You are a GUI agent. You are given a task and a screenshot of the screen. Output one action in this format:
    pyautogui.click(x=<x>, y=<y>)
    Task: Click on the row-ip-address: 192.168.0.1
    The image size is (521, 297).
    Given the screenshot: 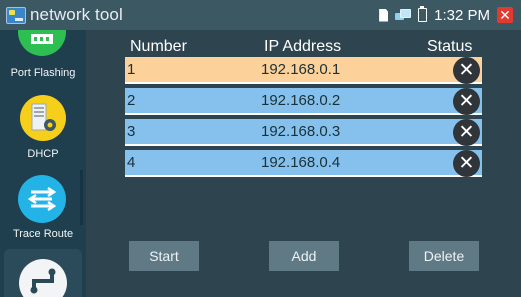 What is the action you would take?
    pyautogui.click(x=301, y=69)
    